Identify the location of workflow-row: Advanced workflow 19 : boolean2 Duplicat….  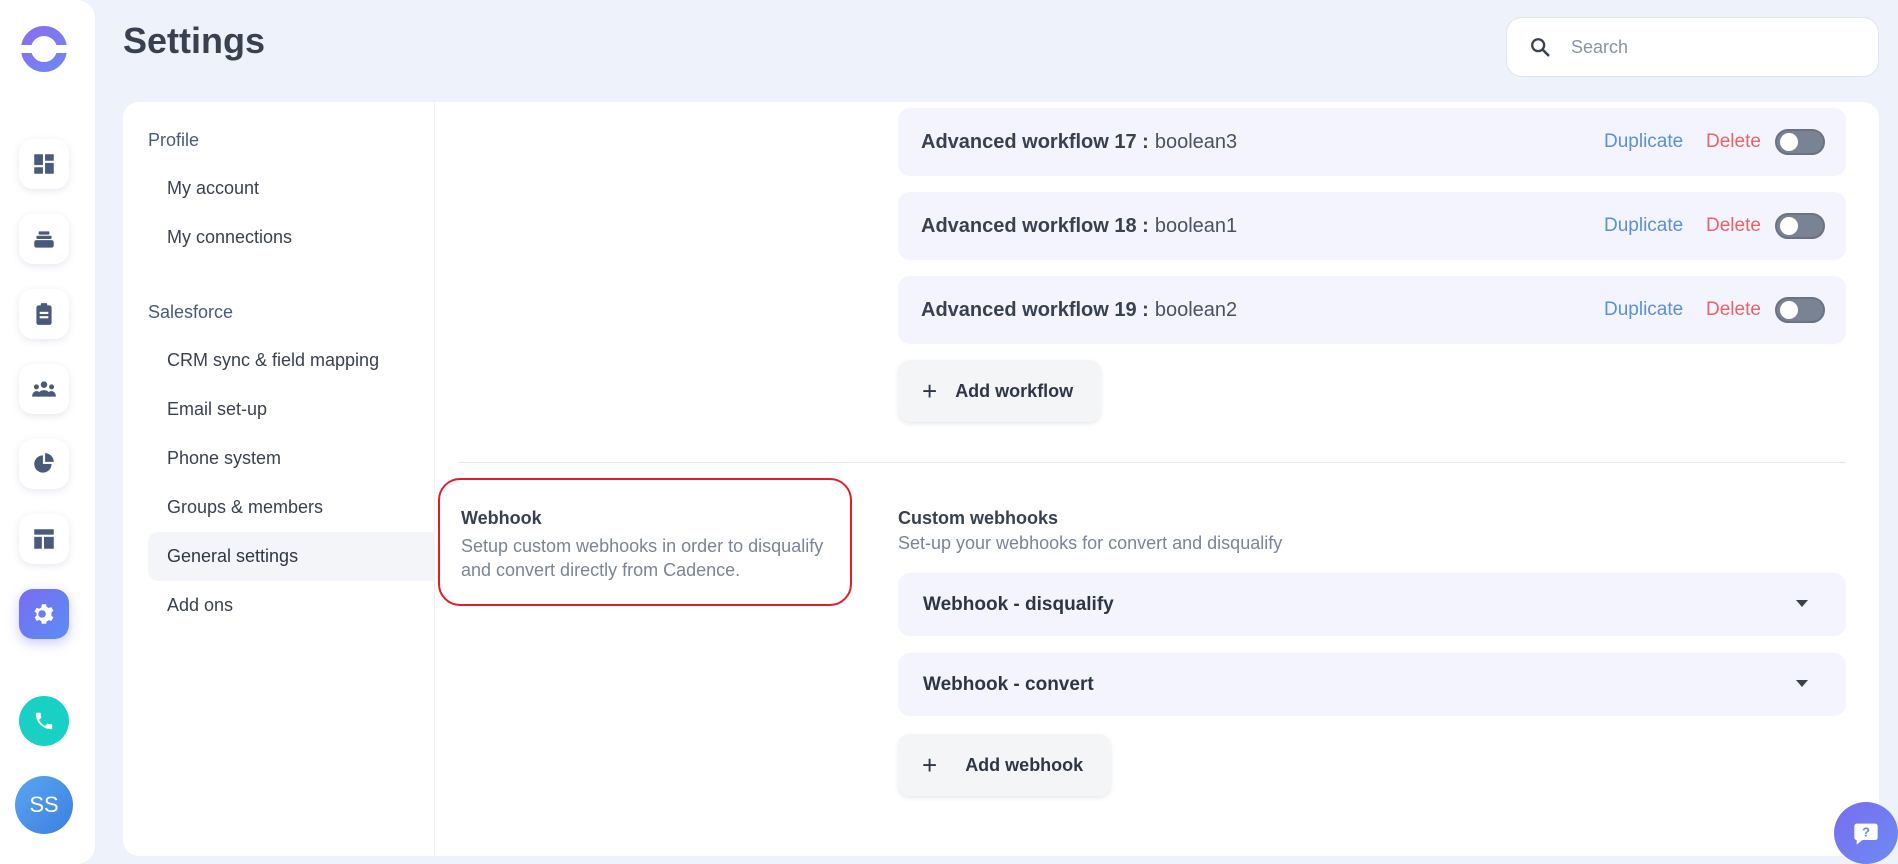
(1372, 310).